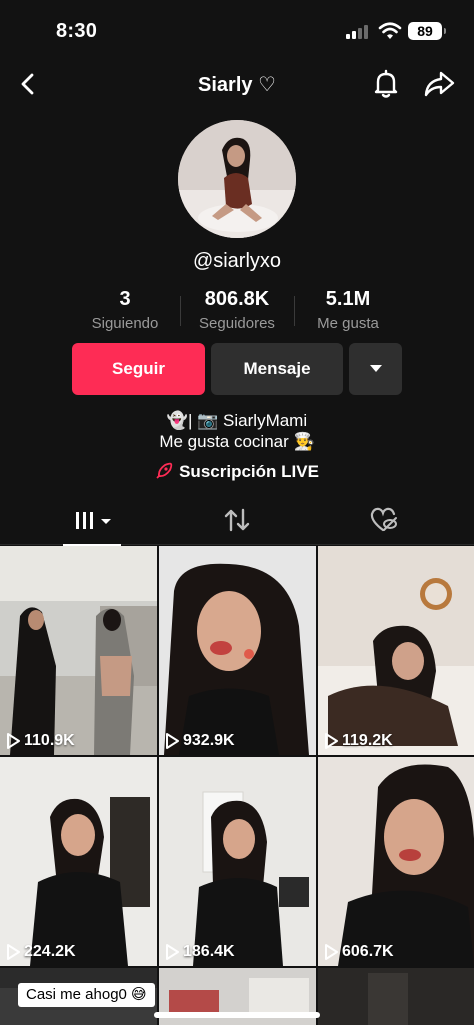  What do you see at coordinates (200, 741) in the screenshot?
I see `view-count: 932.9K` at bounding box center [200, 741].